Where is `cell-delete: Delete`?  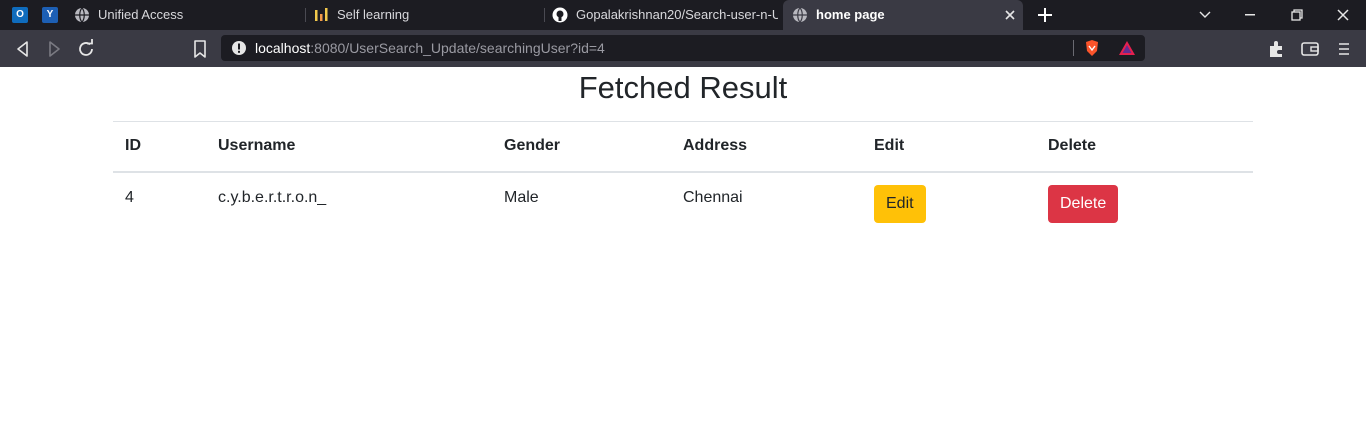 cell-delete: Delete is located at coordinates (1144, 202).